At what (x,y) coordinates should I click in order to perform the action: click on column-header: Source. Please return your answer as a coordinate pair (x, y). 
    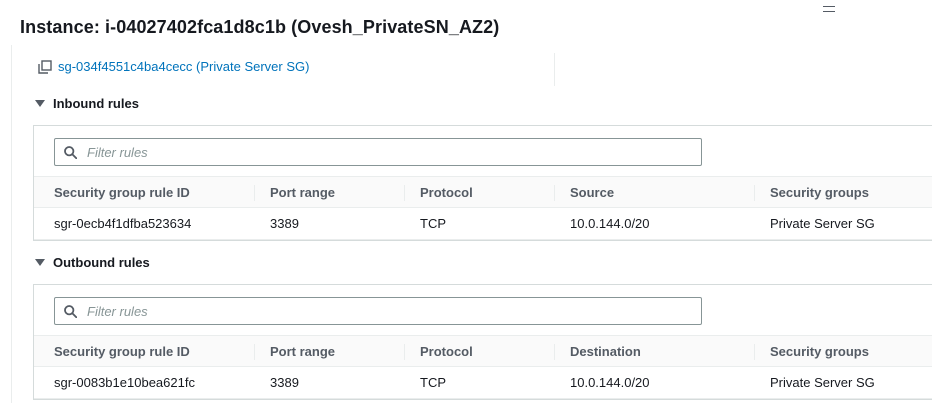
    Looking at the image, I should click on (592, 192).